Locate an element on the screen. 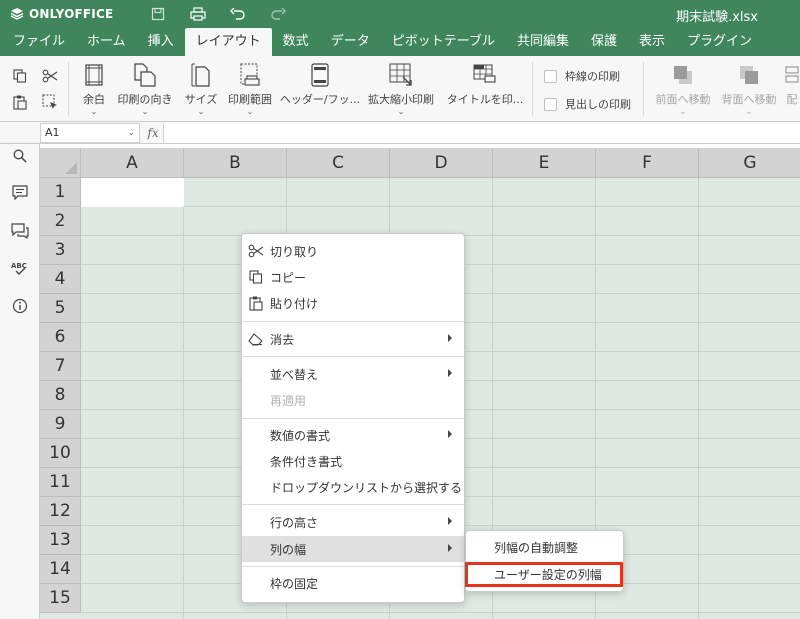 The image size is (800, 619). print-headings-checkbox: 見出しの印刷 is located at coordinates (587, 104).